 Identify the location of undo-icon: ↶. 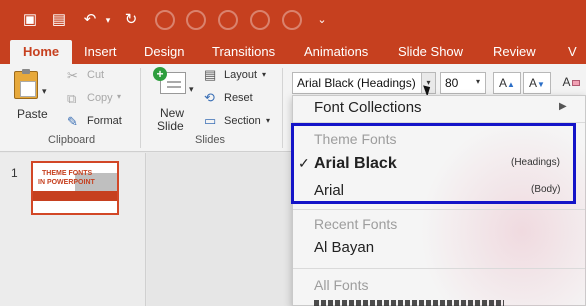
(90, 20).